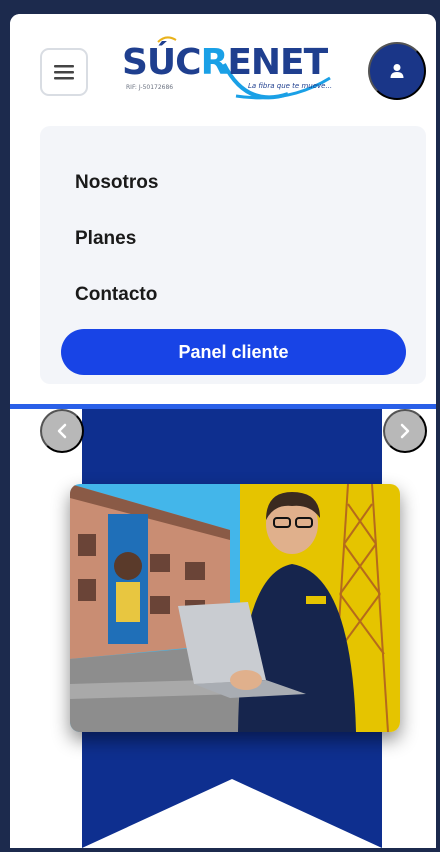 The width and height of the screenshot is (440, 852). I want to click on chevron-left-icon, so click(62, 431).